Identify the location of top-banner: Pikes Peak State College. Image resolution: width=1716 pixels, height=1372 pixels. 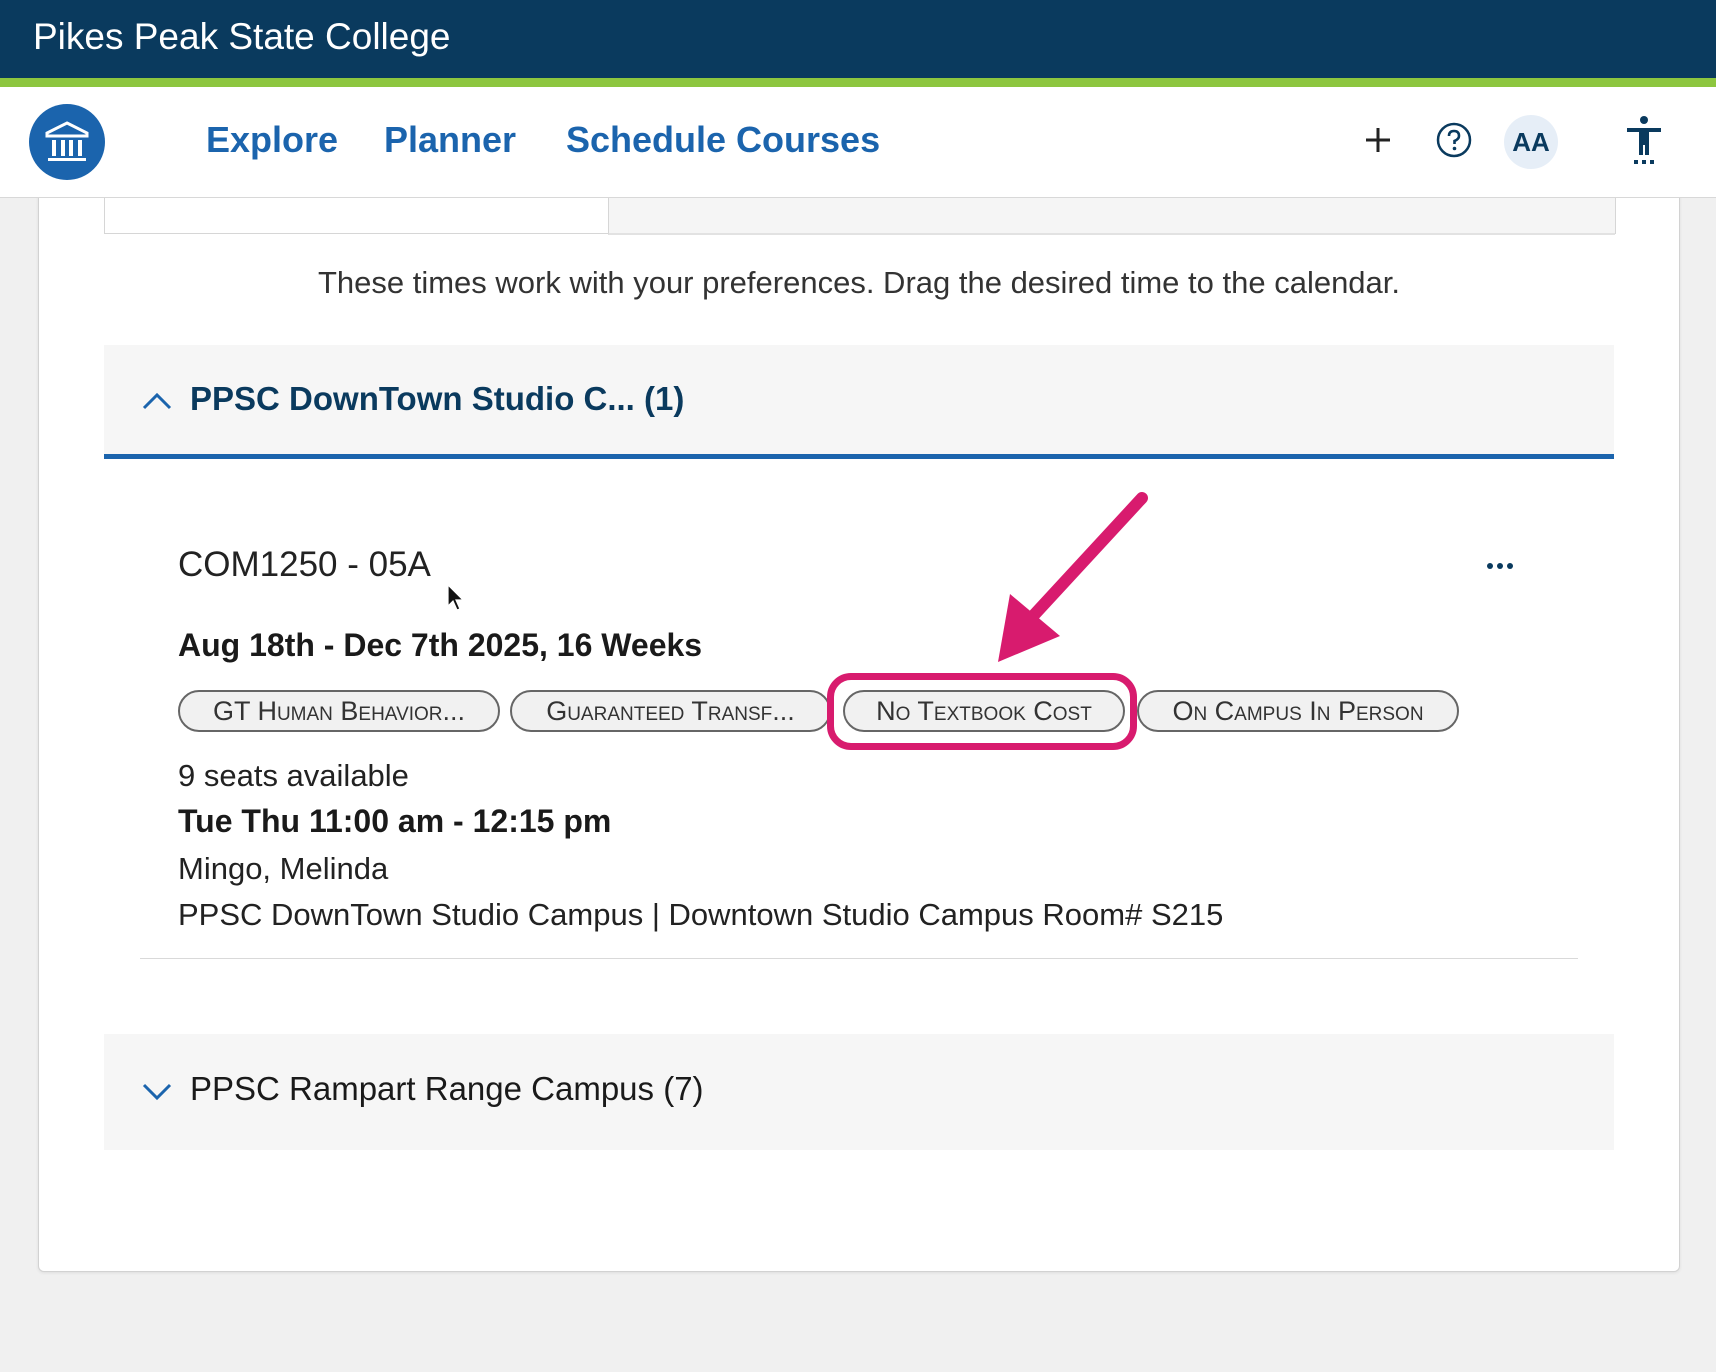
(858, 43).